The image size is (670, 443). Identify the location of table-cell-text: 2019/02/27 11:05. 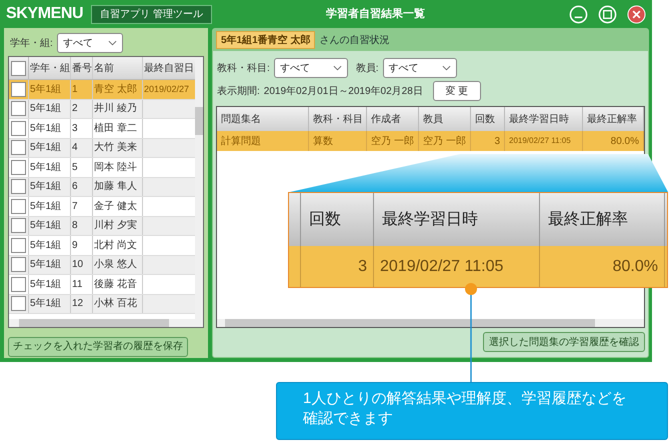
(442, 266).